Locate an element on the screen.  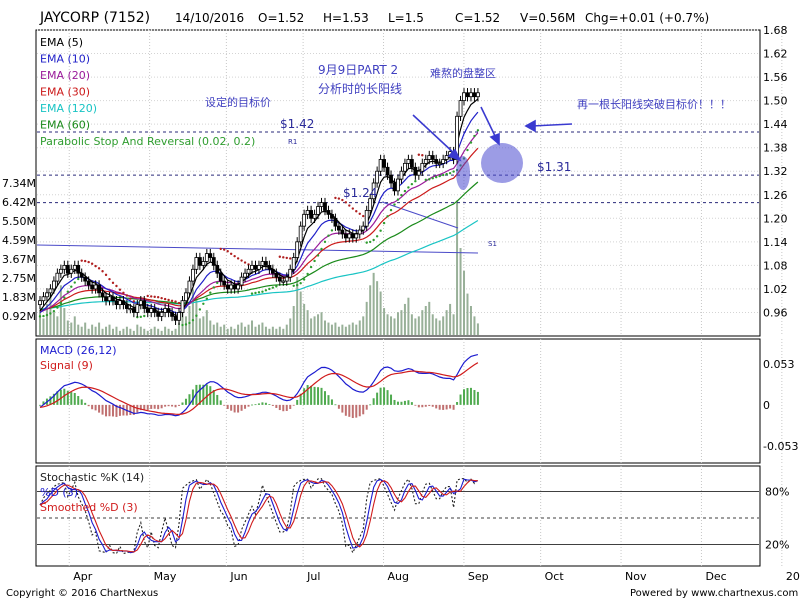
month-label: Apr is located at coordinates (83, 576).